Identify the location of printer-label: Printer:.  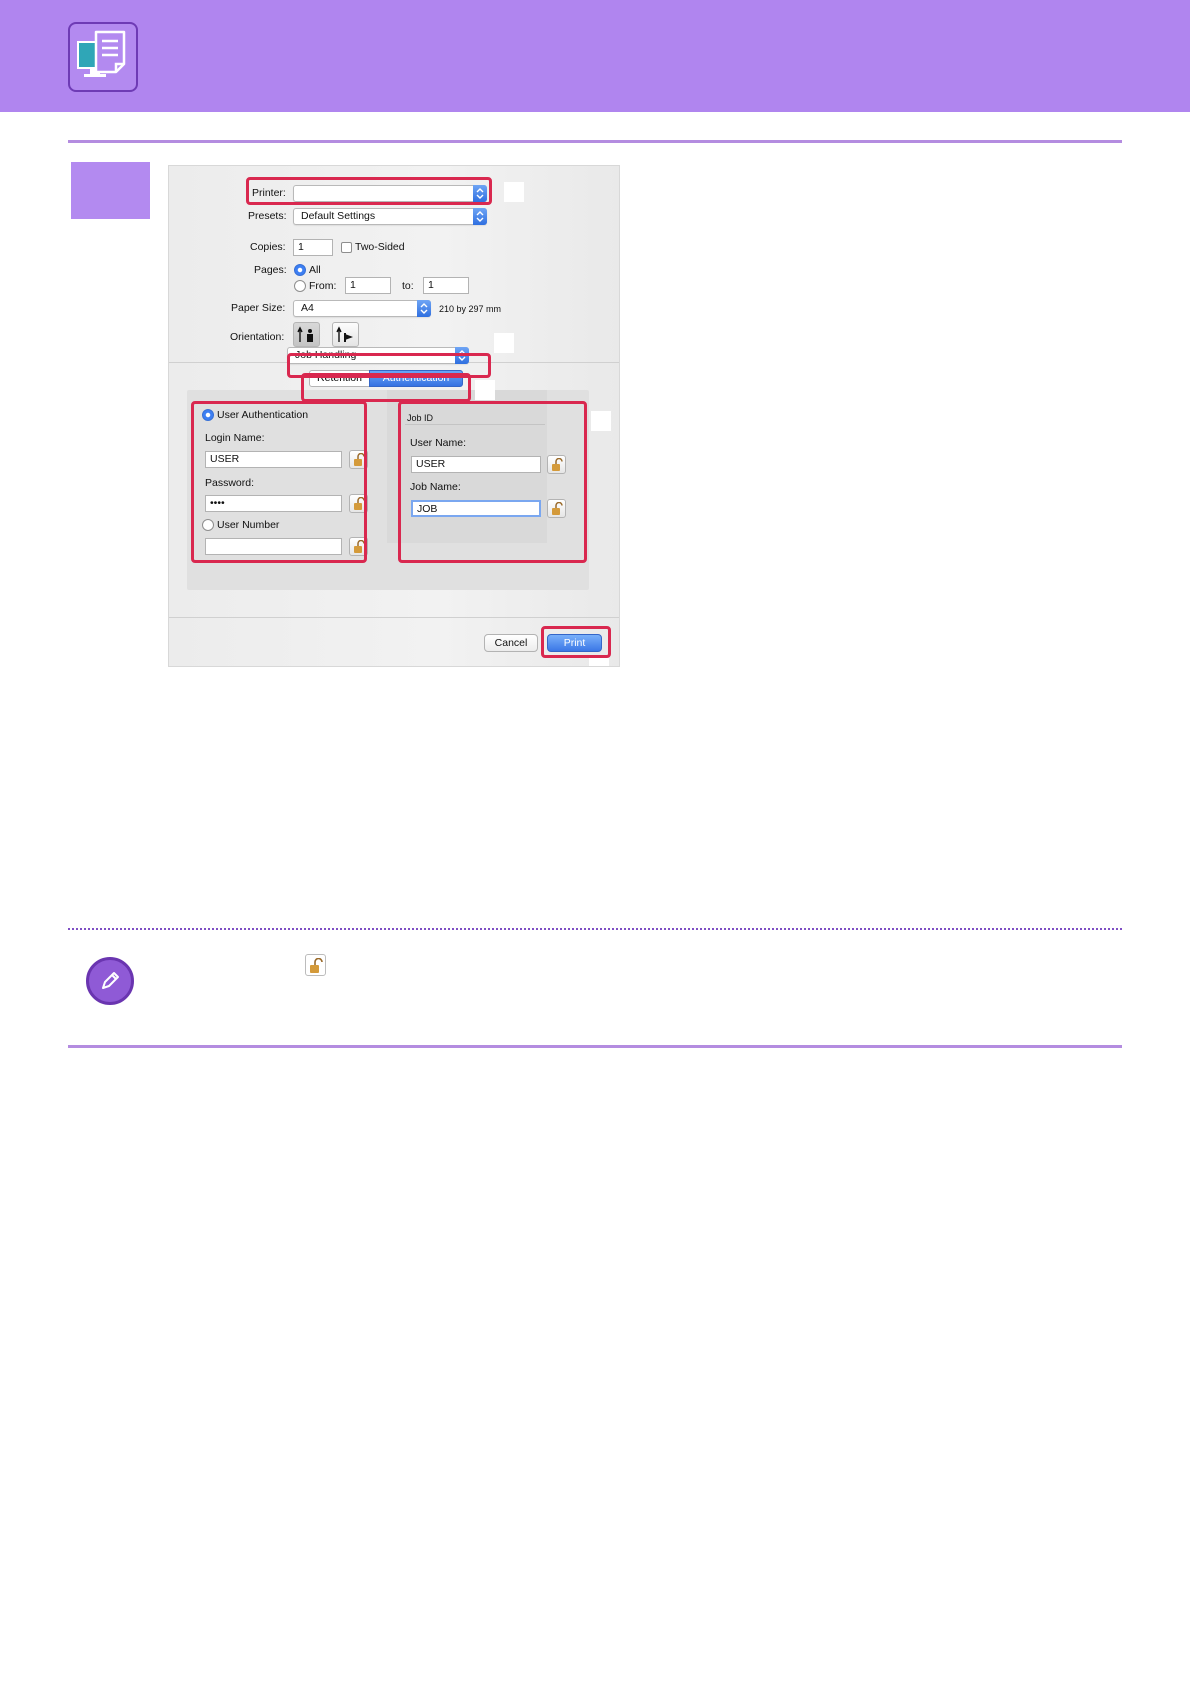
(269, 193).